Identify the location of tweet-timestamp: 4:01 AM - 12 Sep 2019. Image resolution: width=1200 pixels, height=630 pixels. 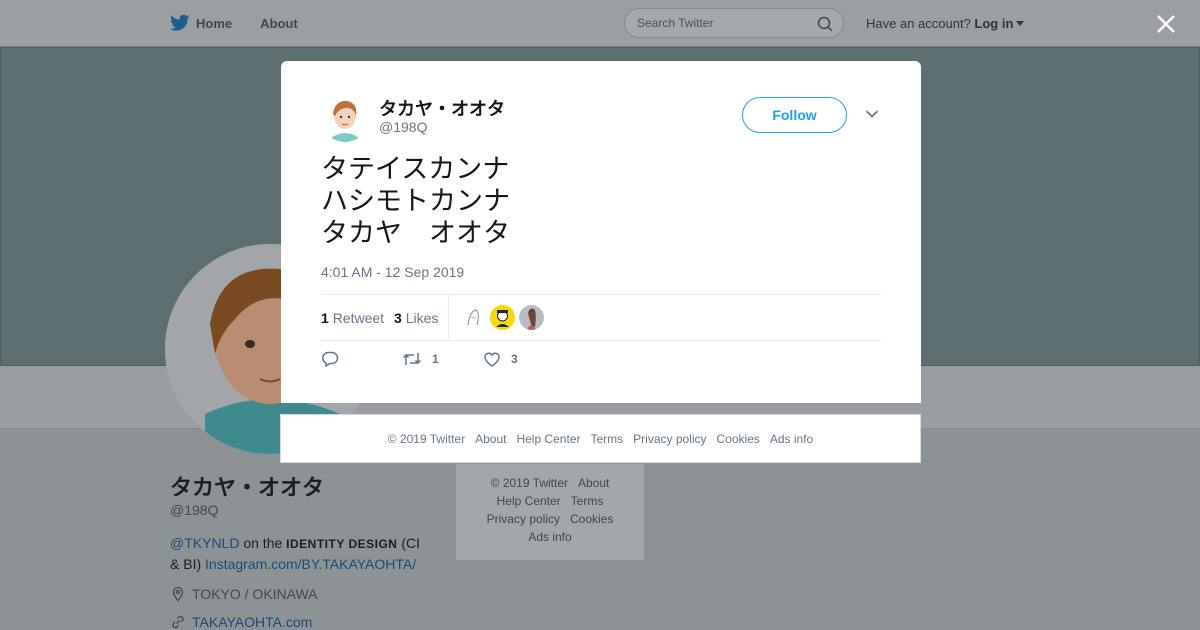
(392, 272).